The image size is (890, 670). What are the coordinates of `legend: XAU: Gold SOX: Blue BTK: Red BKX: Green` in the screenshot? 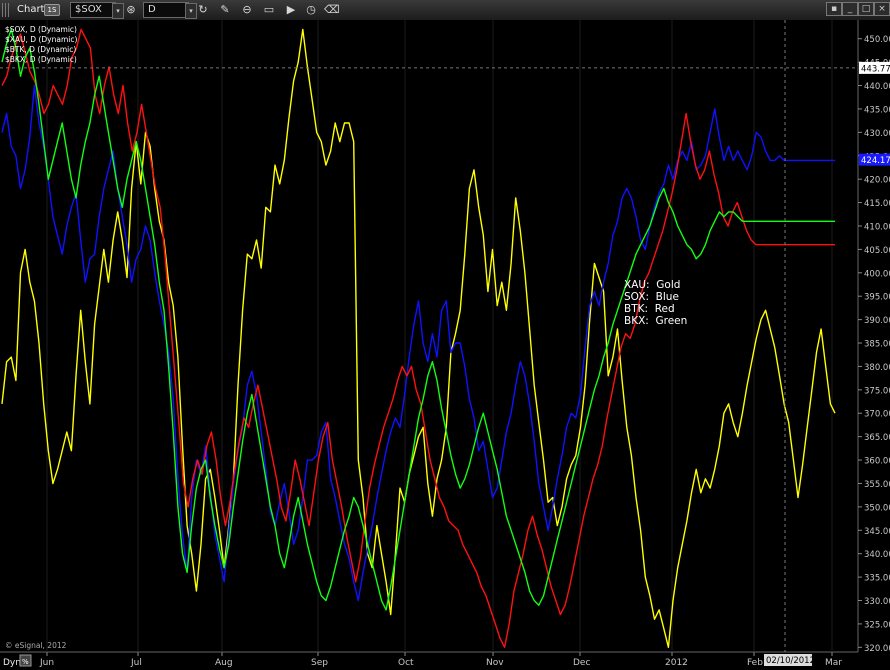 It's located at (655, 303).